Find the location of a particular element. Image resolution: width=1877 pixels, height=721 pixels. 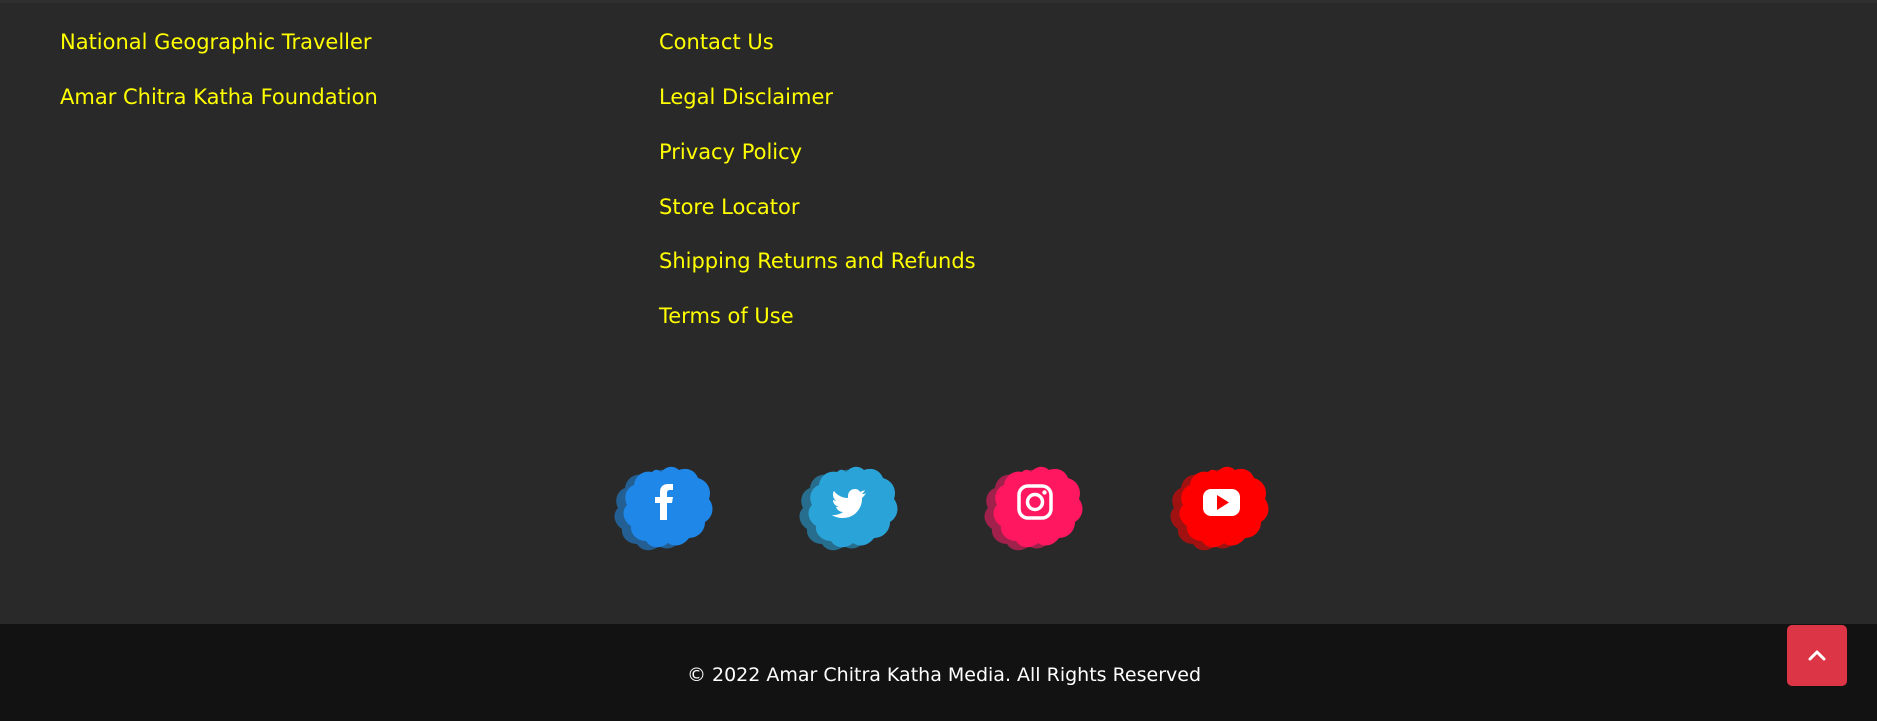

footer-link-store-locator: Store Locator is located at coordinates (729, 207).